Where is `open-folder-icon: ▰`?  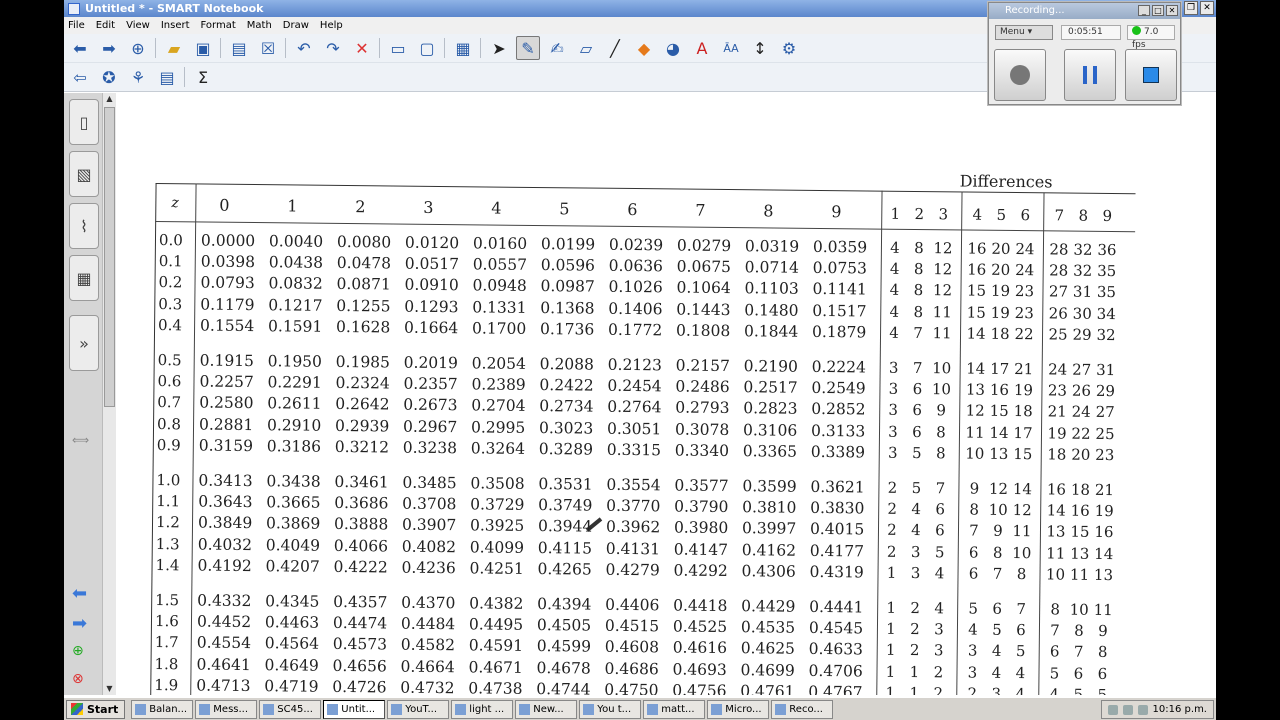 open-folder-icon: ▰ is located at coordinates (174, 48).